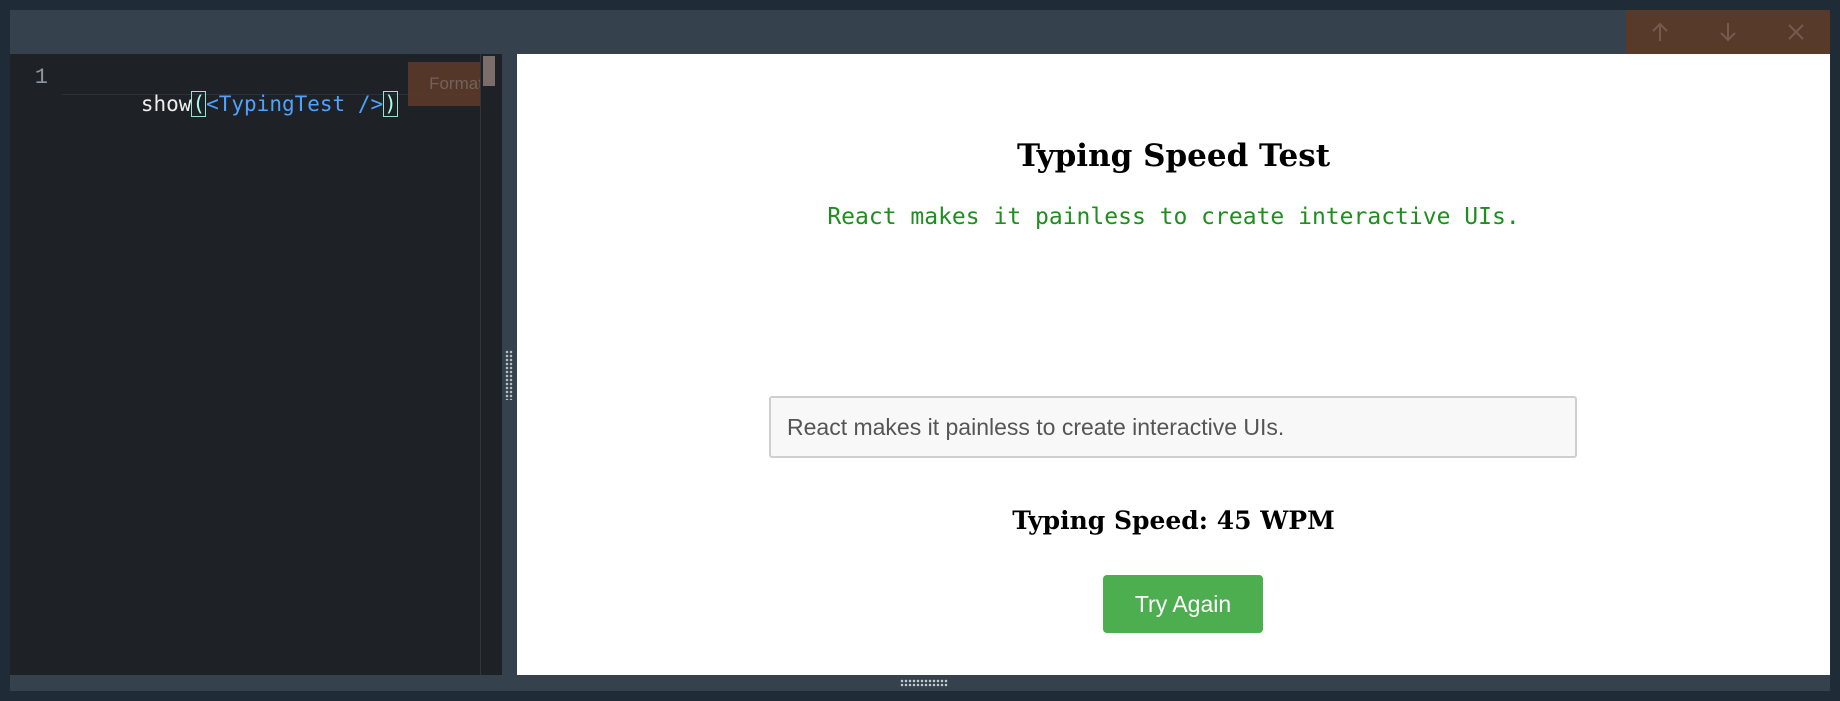 The height and width of the screenshot is (701, 1840). I want to click on bottom-resize-handle, so click(920, 683).